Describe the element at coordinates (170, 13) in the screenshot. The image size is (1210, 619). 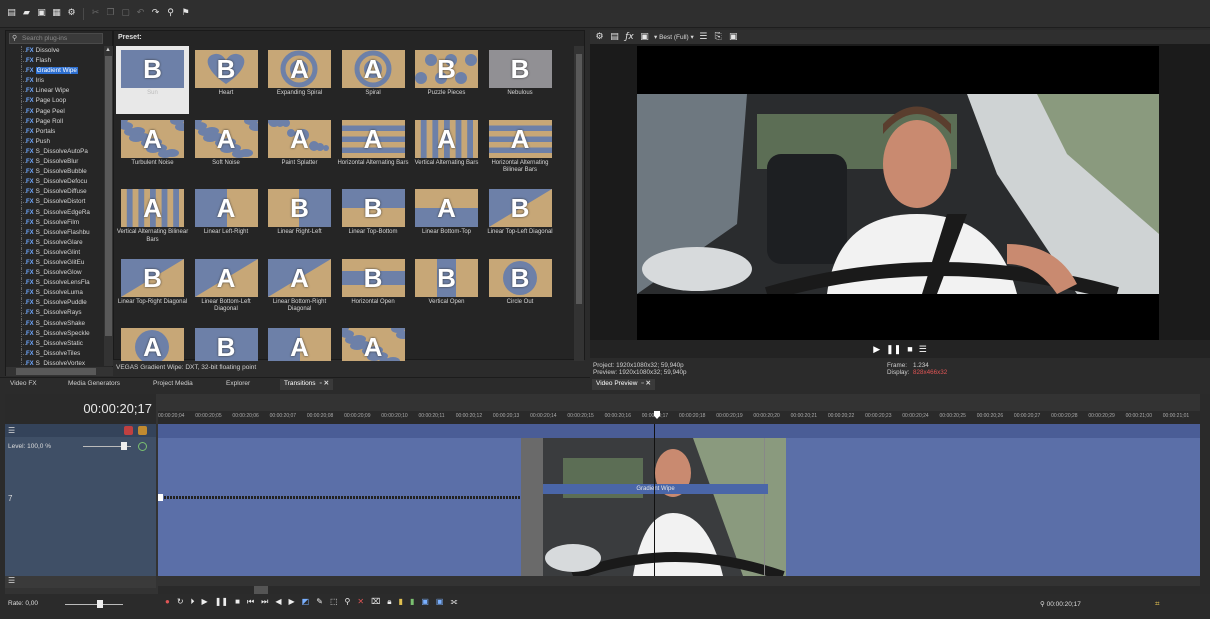
I see `snap-icon: ⚲` at that location.